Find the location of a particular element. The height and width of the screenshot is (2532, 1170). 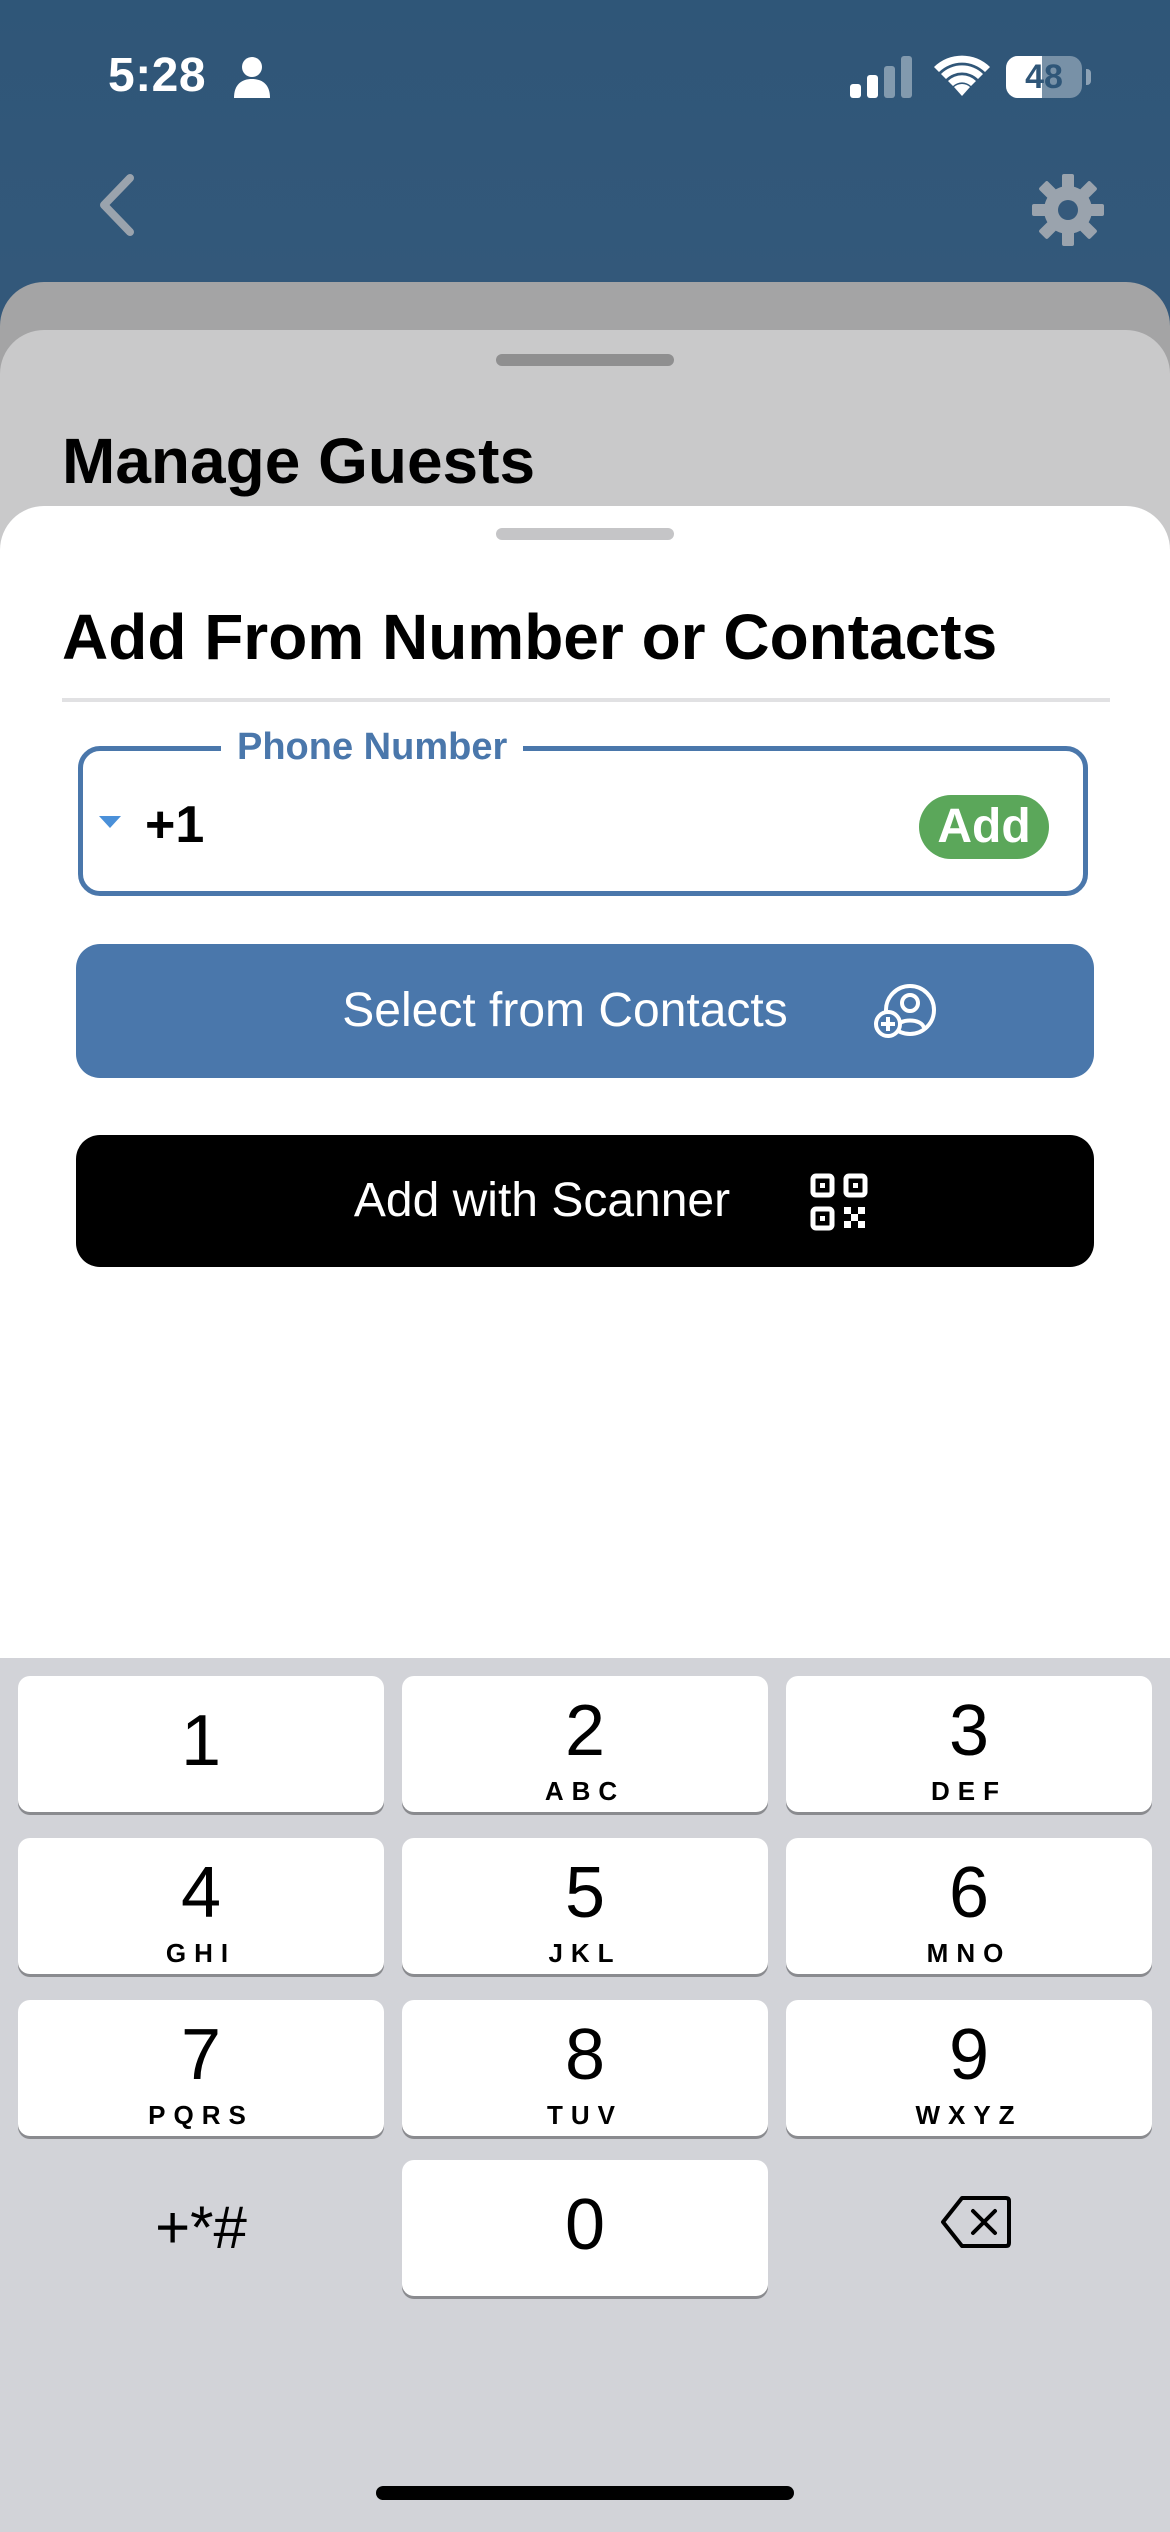

qr-code-icon is located at coordinates (839, 1202).